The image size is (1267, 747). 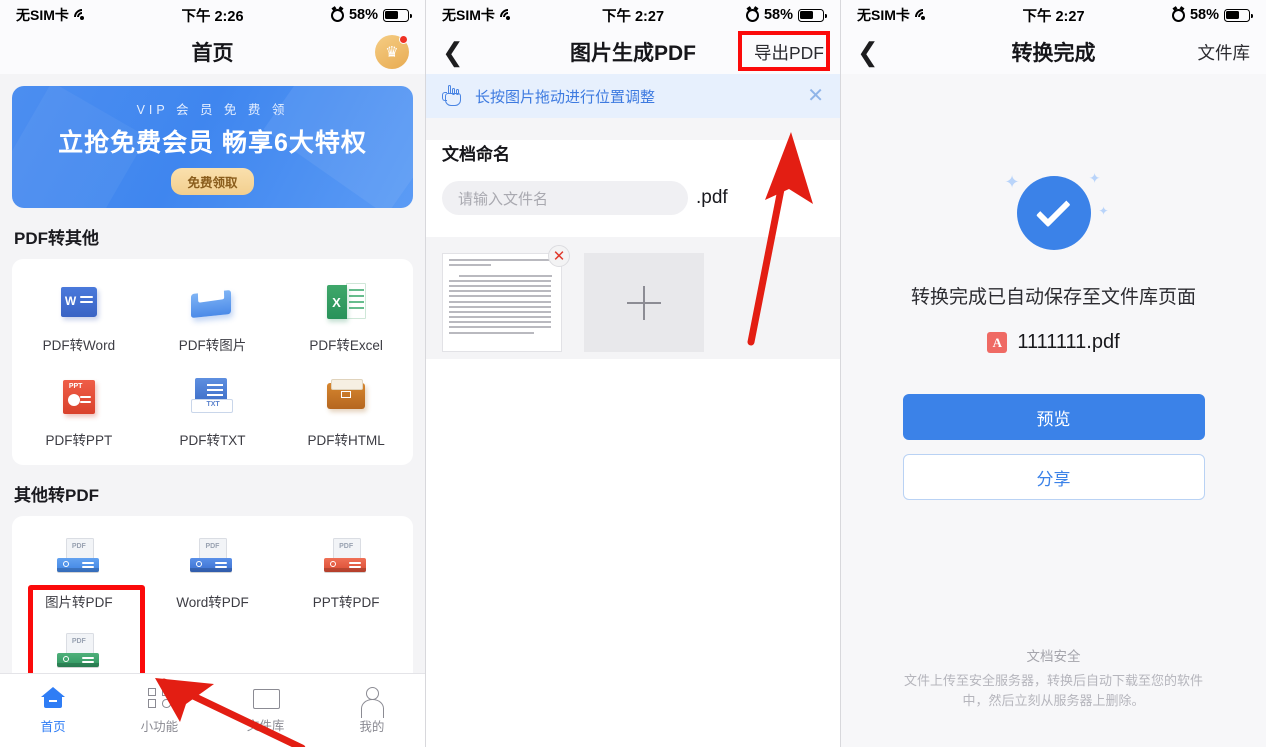 I want to click on remove-thumbnail-icon: ✕, so click(x=559, y=256).